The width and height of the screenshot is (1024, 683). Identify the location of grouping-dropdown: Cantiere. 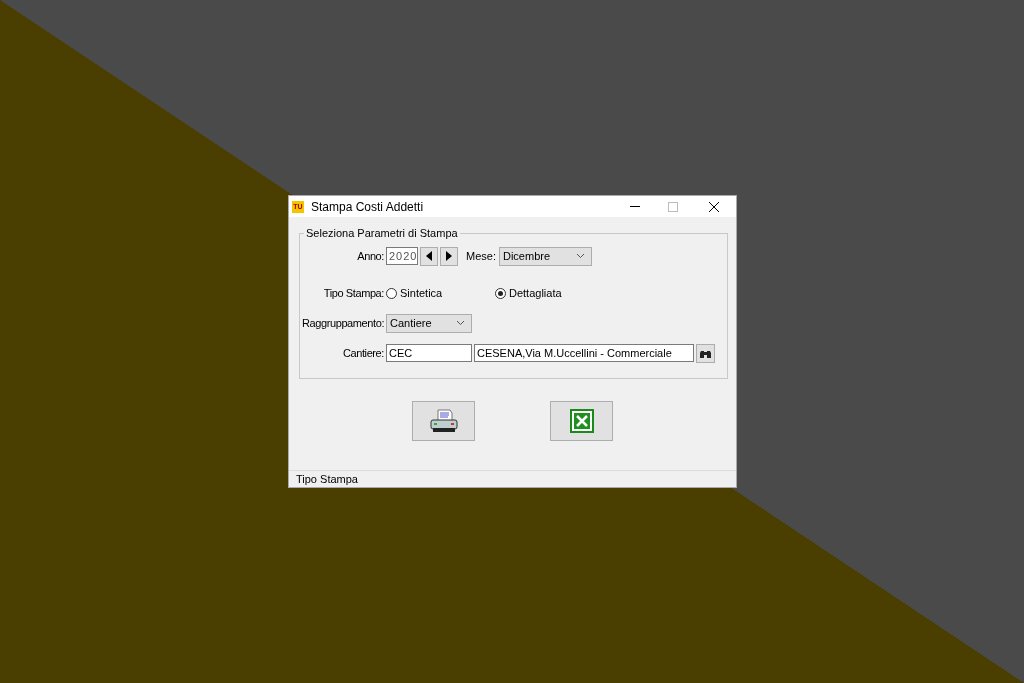
(429, 323).